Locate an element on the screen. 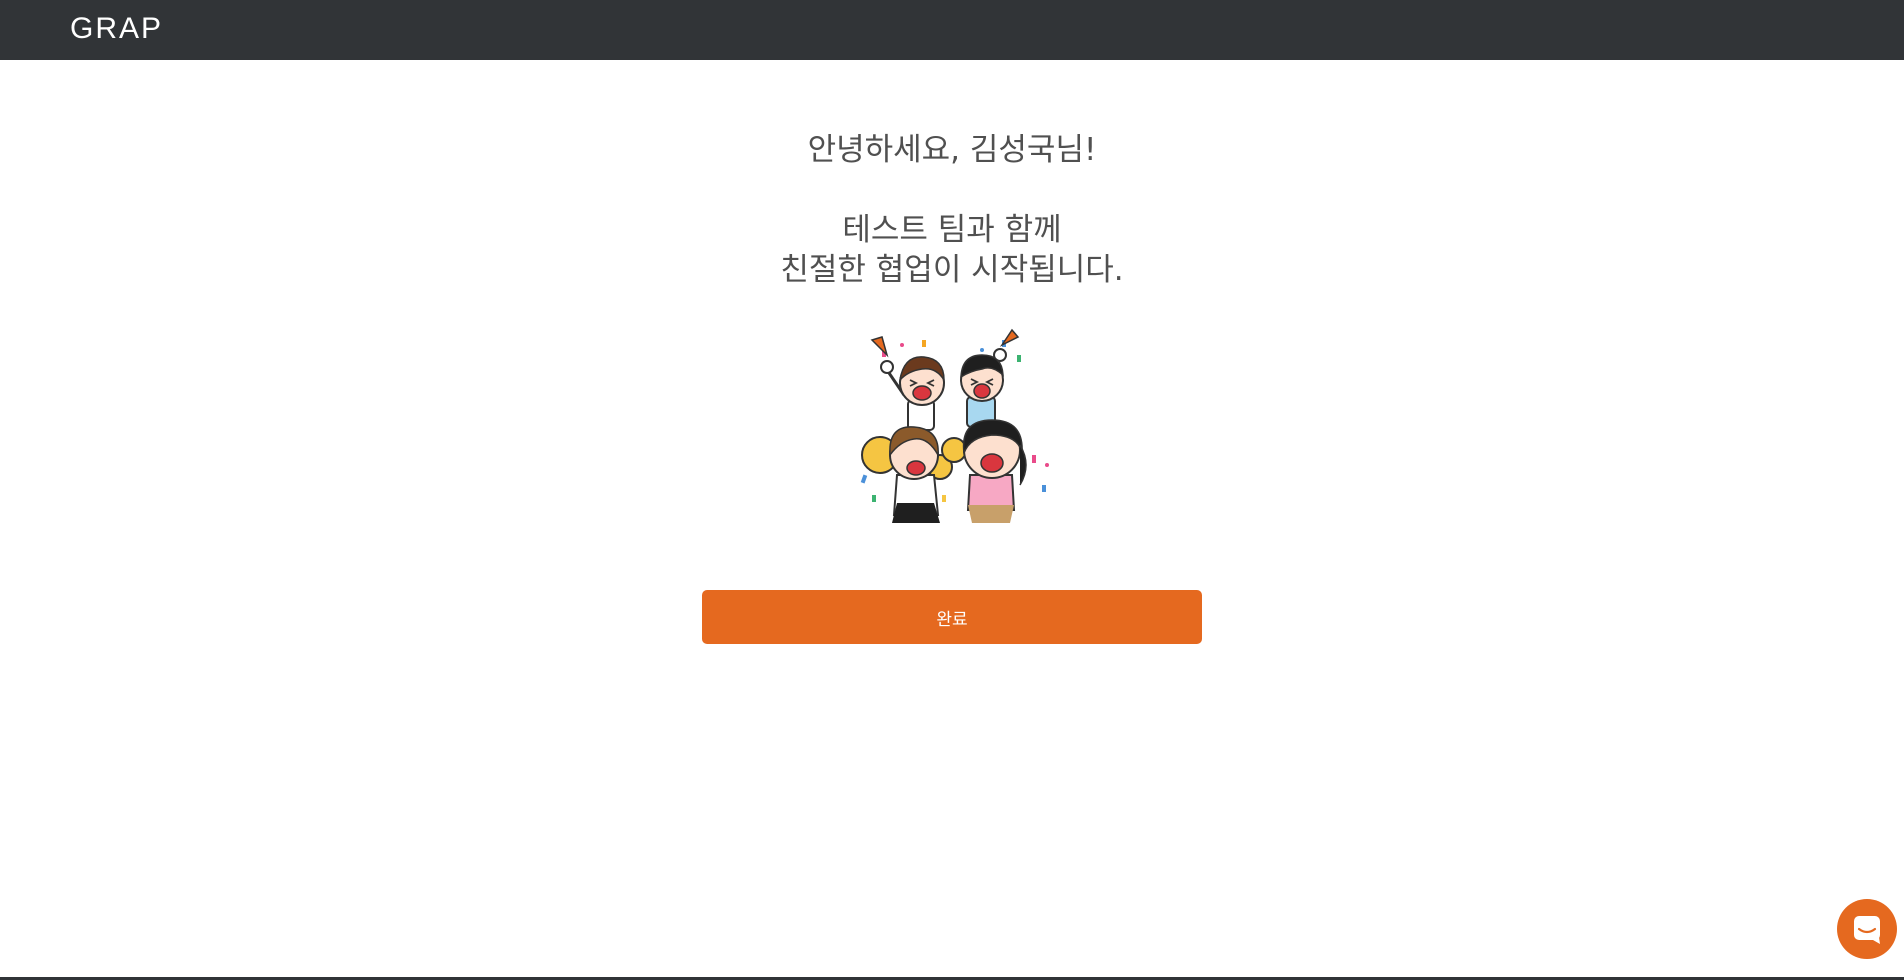 This screenshot has height=980, width=1904. person-top-right is located at coordinates (990, 378).